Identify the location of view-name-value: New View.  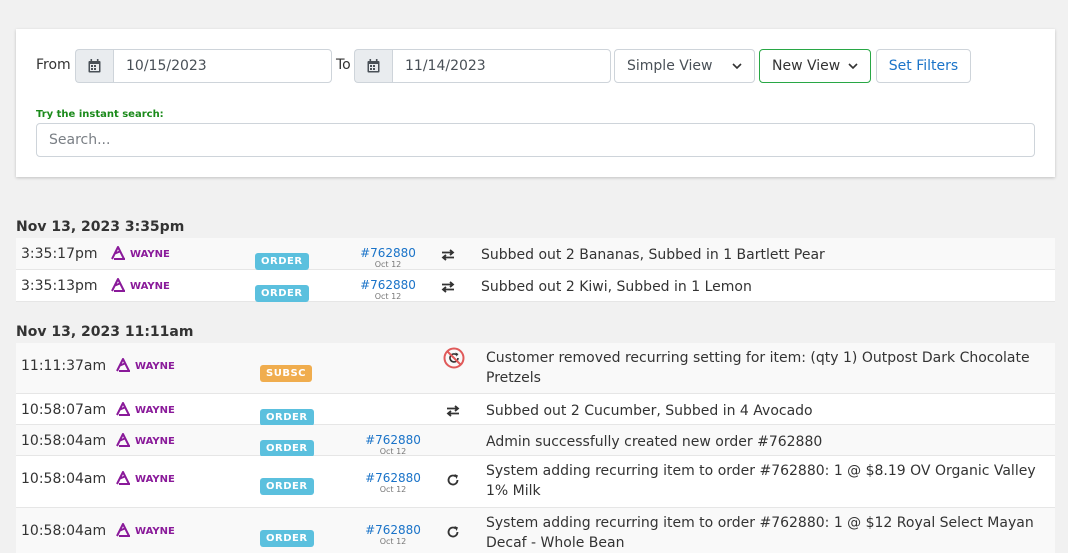
(806, 66).